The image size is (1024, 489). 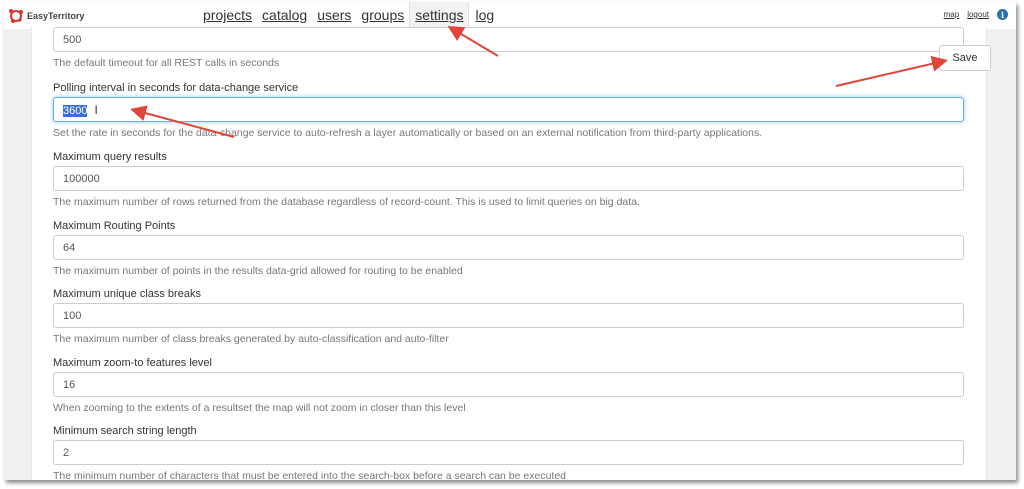 What do you see at coordinates (75, 111) in the screenshot?
I see `polling-interval-value: 3600` at bounding box center [75, 111].